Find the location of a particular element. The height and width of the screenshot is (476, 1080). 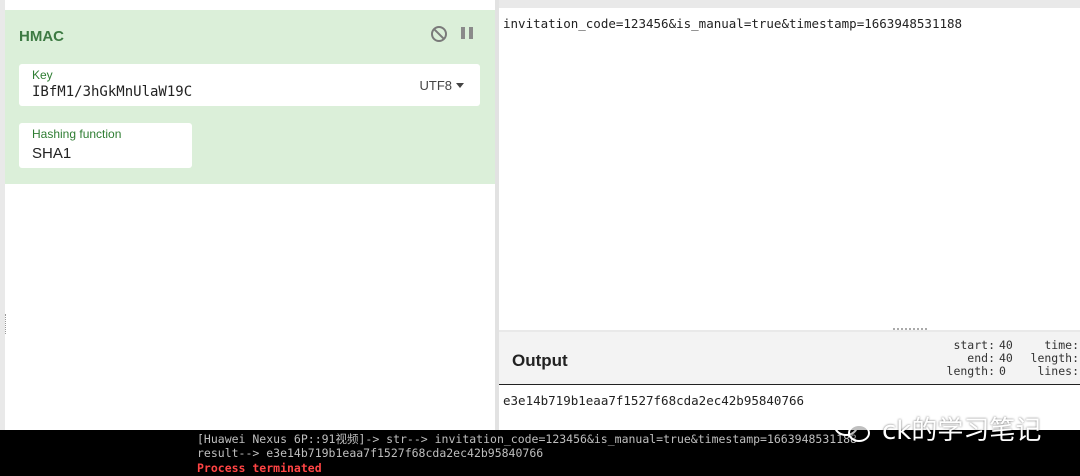

output-stats: time: length: lines: is located at coordinates (1054, 358).